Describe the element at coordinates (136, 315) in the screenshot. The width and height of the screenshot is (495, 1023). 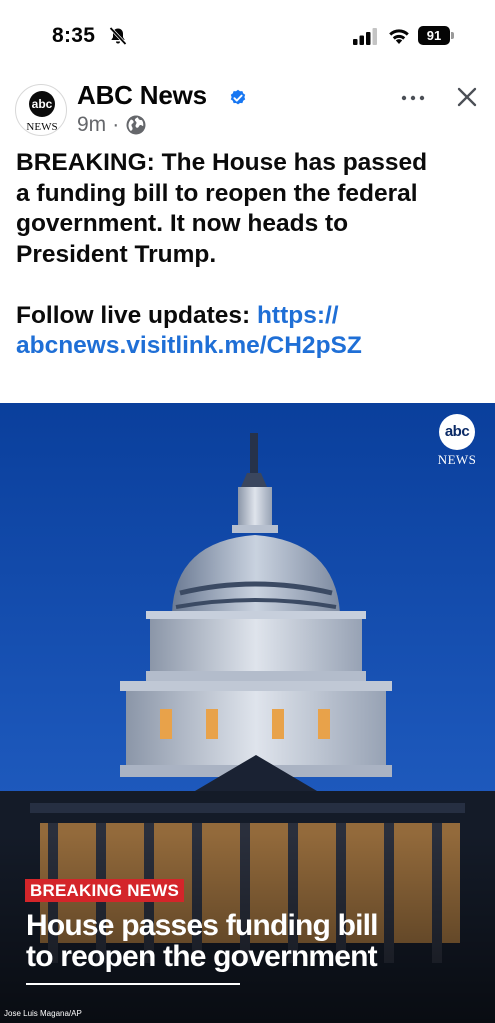
I see `follow-label: Follow live updates:` at that location.